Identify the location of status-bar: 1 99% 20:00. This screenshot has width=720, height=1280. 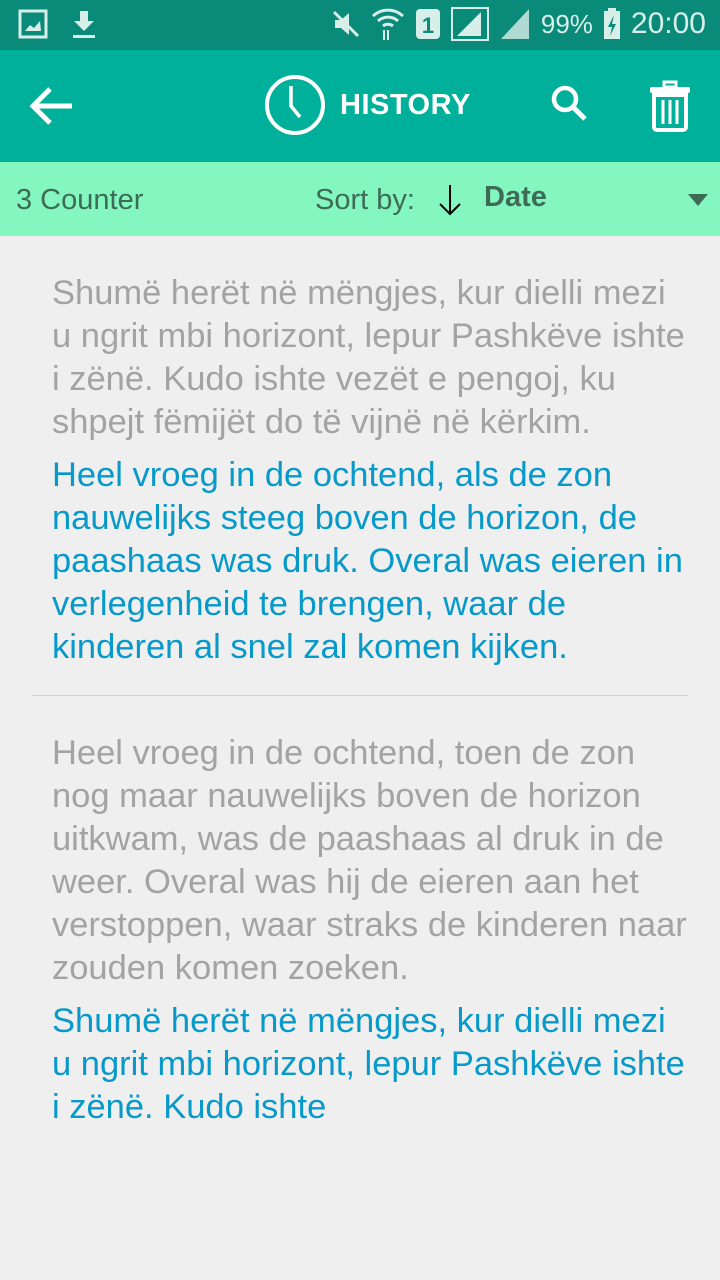
(360, 25).